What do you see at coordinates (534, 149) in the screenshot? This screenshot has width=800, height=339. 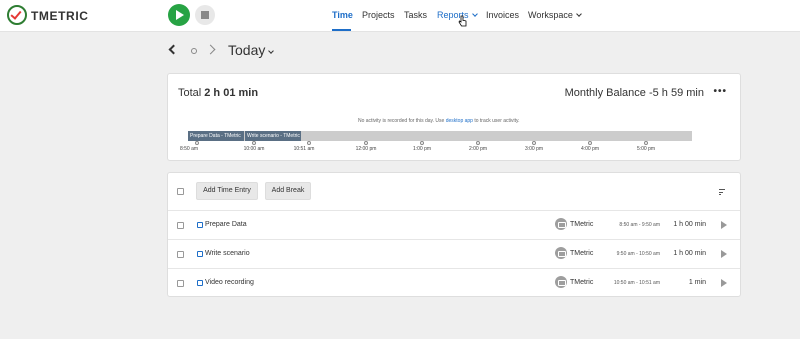 I see `timeline-tick-label: 3:00 pm` at bounding box center [534, 149].